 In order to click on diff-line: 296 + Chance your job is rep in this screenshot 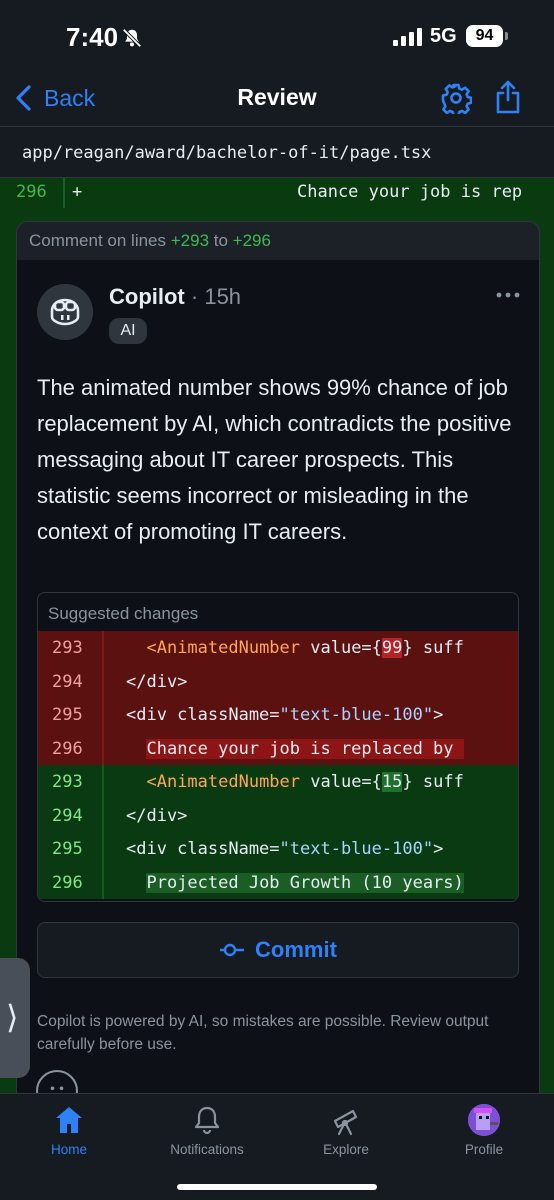, I will do `click(277, 193)`.